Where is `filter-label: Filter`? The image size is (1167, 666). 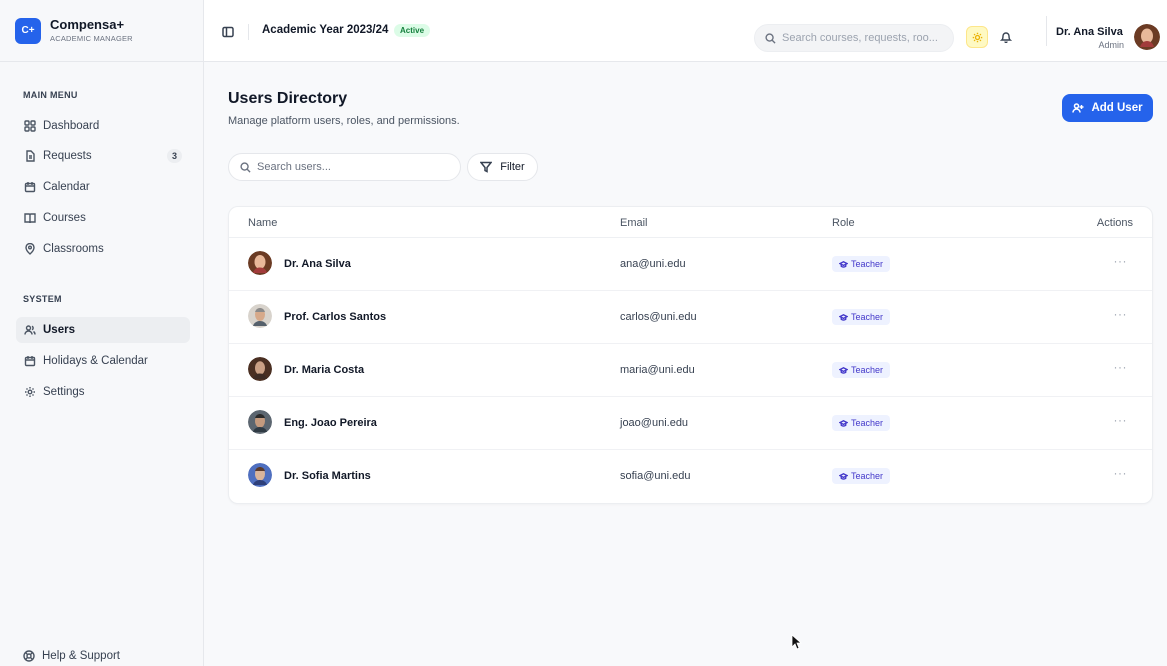 filter-label: Filter is located at coordinates (512, 167).